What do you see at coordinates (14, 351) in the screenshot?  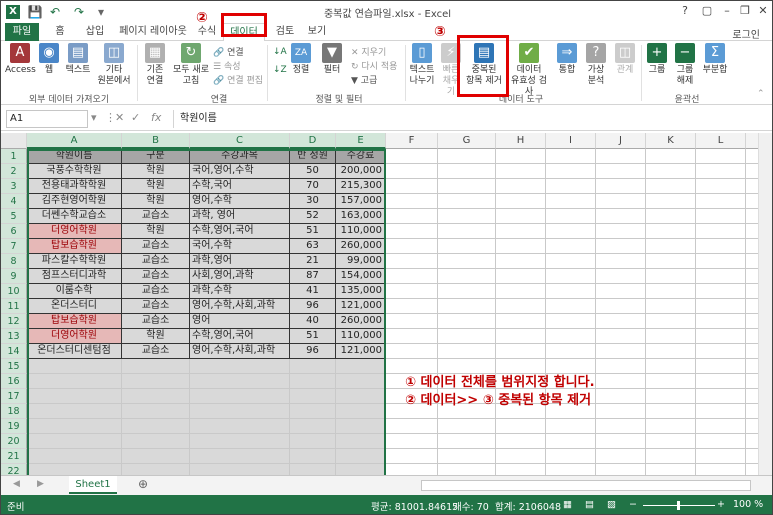 I see `row-header: 14` at bounding box center [14, 351].